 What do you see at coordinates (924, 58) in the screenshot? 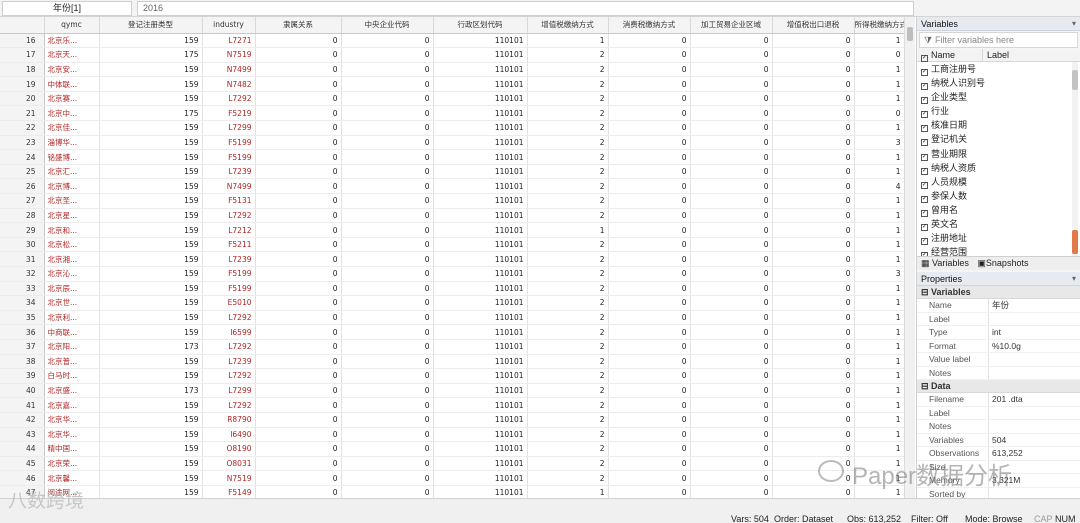
I see `select-all-checkbox: ✓` at bounding box center [924, 58].